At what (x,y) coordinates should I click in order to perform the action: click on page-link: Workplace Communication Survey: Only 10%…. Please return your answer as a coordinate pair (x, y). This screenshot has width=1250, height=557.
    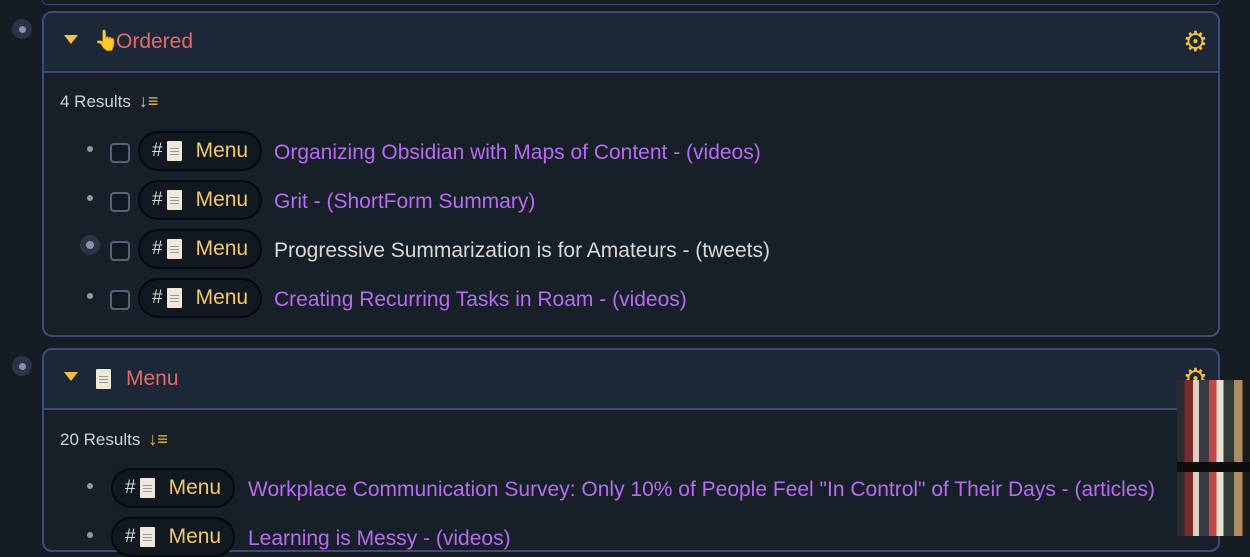
    Looking at the image, I should click on (701, 490).